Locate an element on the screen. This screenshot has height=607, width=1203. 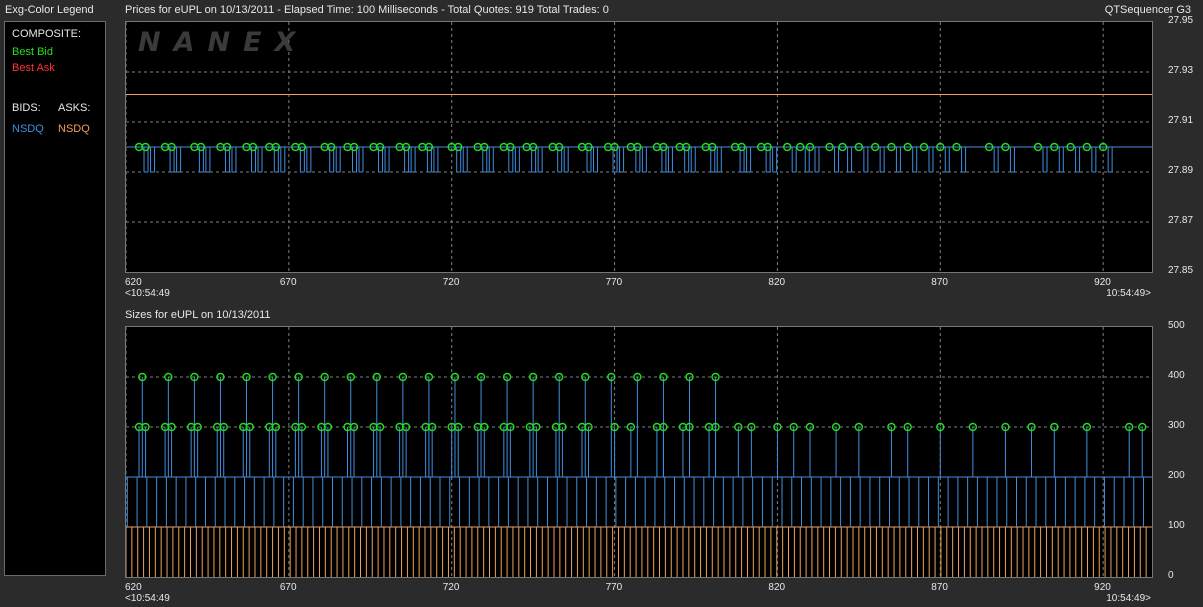
price-x-tick-label: 870 is located at coordinates (939, 282).